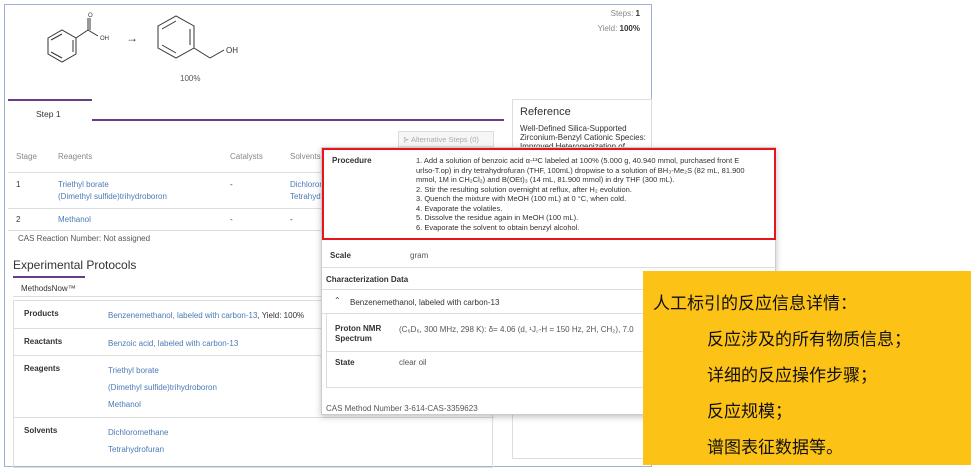 The height and width of the screenshot is (471, 972). Describe the element at coordinates (792, 376) in the screenshot. I see `callout-line: 详细的反应操作步骤；` at that location.